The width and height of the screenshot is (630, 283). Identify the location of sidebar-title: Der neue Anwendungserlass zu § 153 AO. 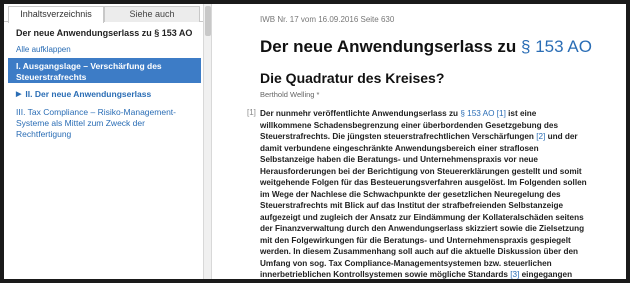
(104, 33).